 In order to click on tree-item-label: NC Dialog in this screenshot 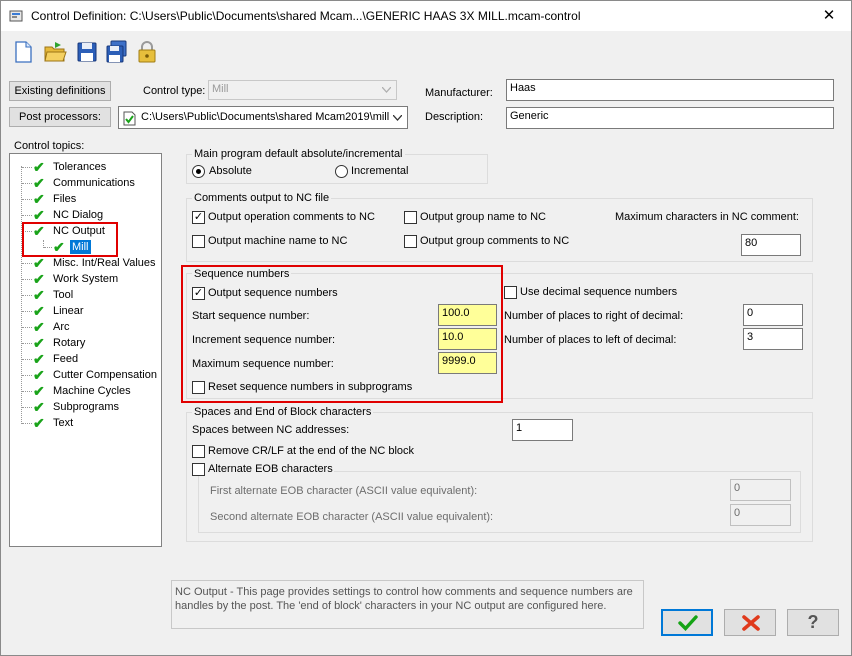, I will do `click(78, 215)`.